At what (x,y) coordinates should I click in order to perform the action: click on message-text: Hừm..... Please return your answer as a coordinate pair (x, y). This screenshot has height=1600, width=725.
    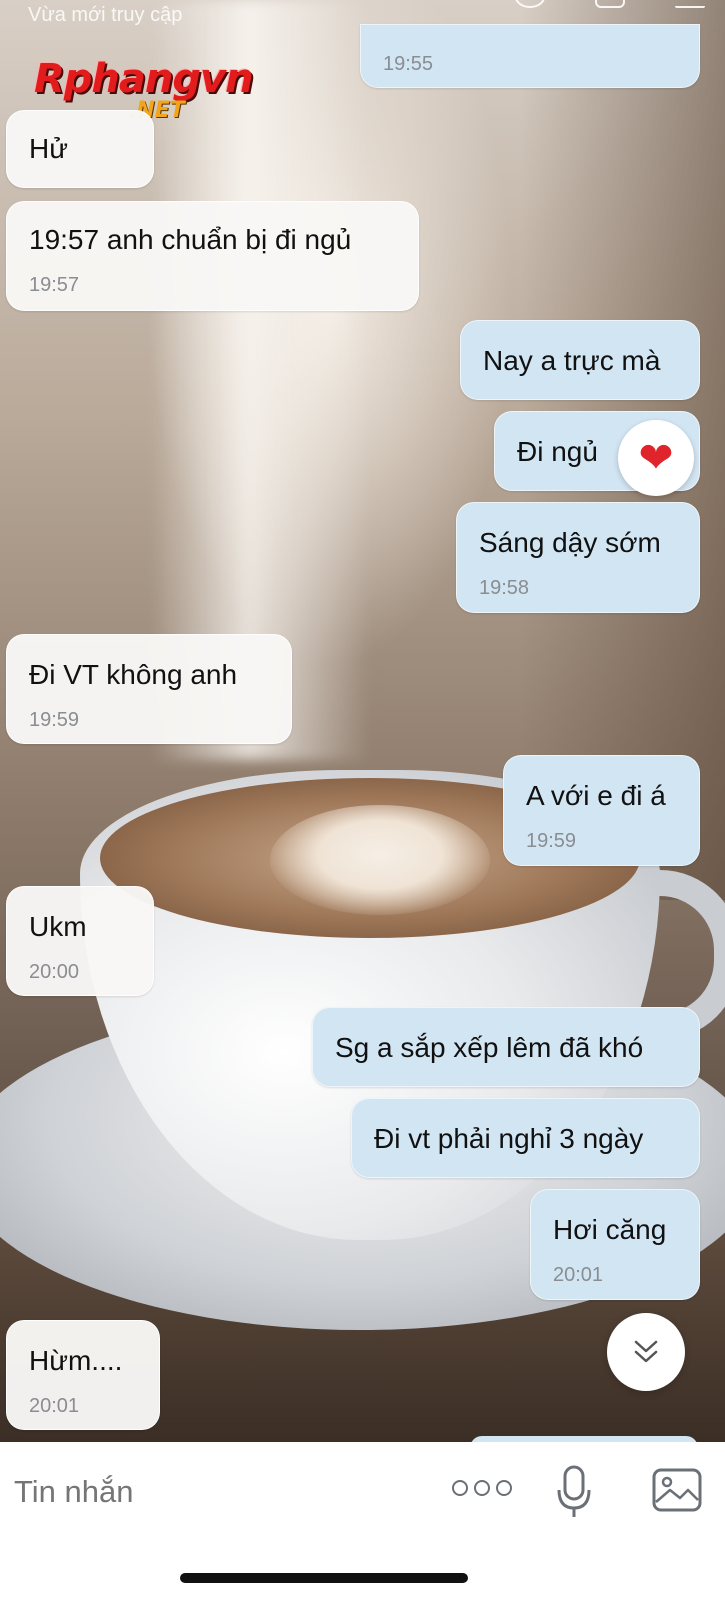
    Looking at the image, I should click on (76, 1360).